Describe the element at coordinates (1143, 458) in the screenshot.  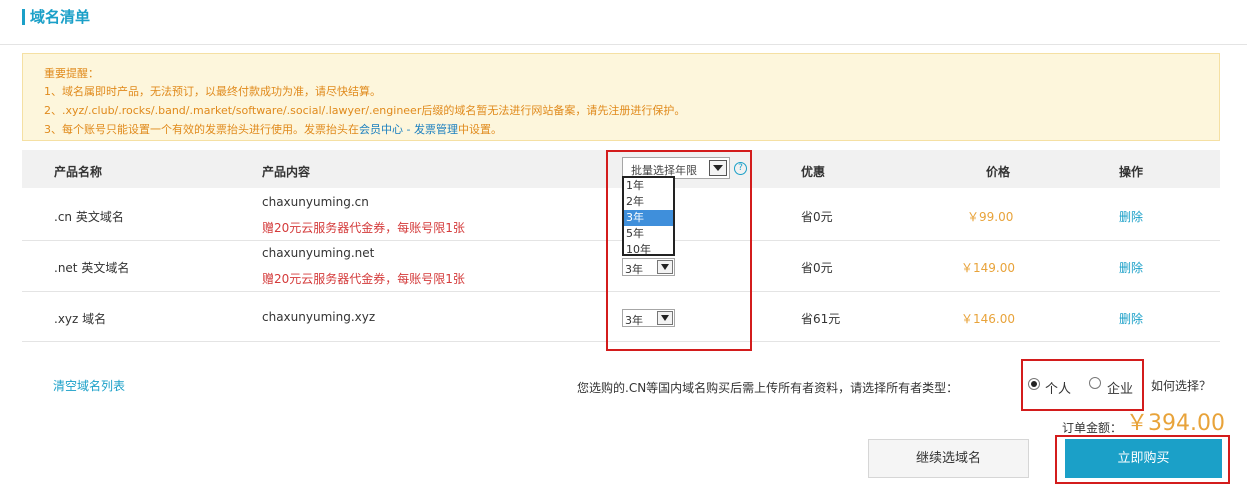
I see `buy-now-button: 立即购买` at that location.